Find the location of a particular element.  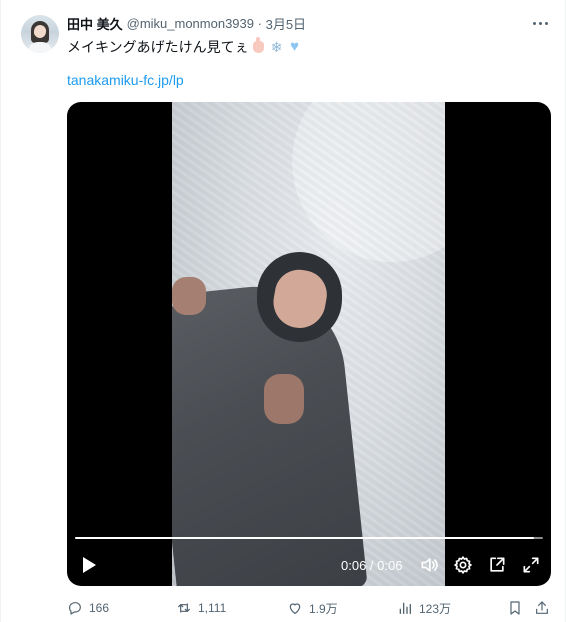

heart-icon is located at coordinates (295, 608).